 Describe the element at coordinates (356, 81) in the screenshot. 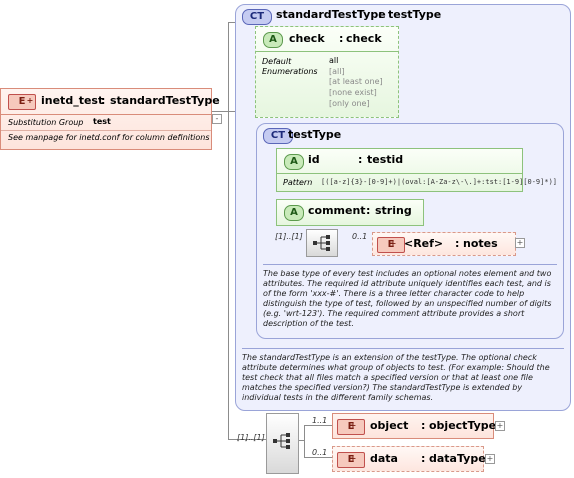

I see `enum-value: [at least one]` at that location.